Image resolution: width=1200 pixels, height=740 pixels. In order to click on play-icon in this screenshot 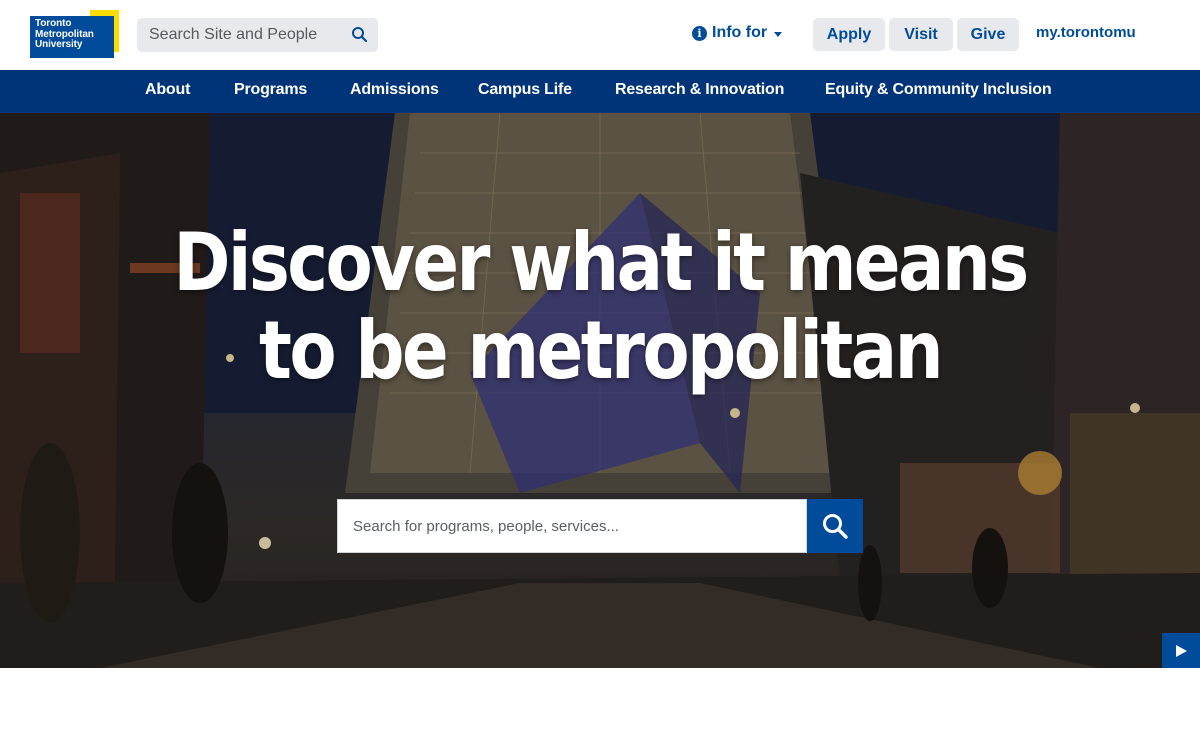, I will do `click(1181, 650)`.